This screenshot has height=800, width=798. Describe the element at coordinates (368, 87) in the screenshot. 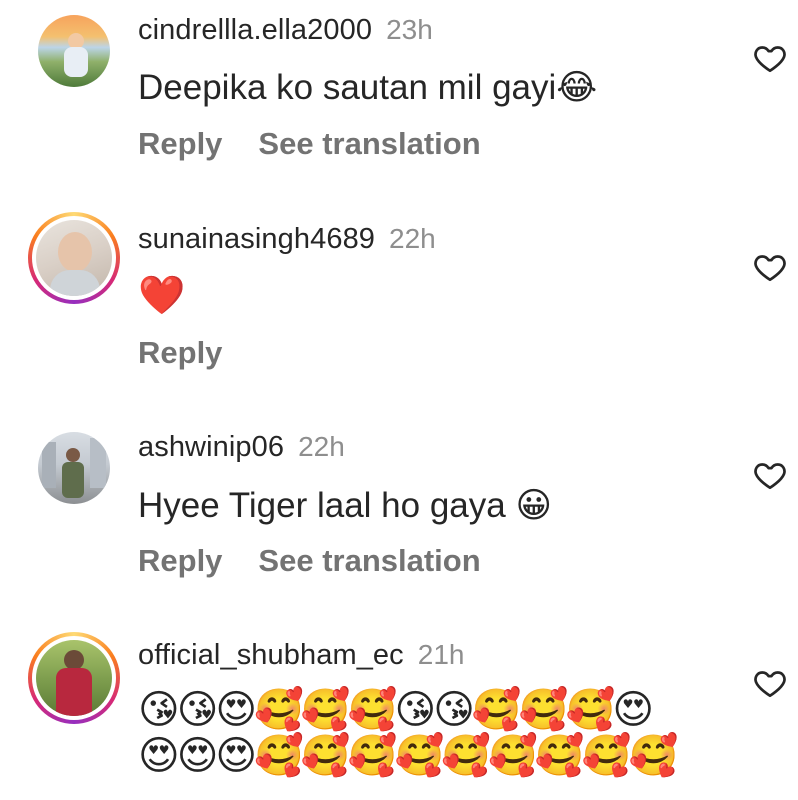

I see `comment-text: Deepika ko sautan mil gayi😂` at that location.